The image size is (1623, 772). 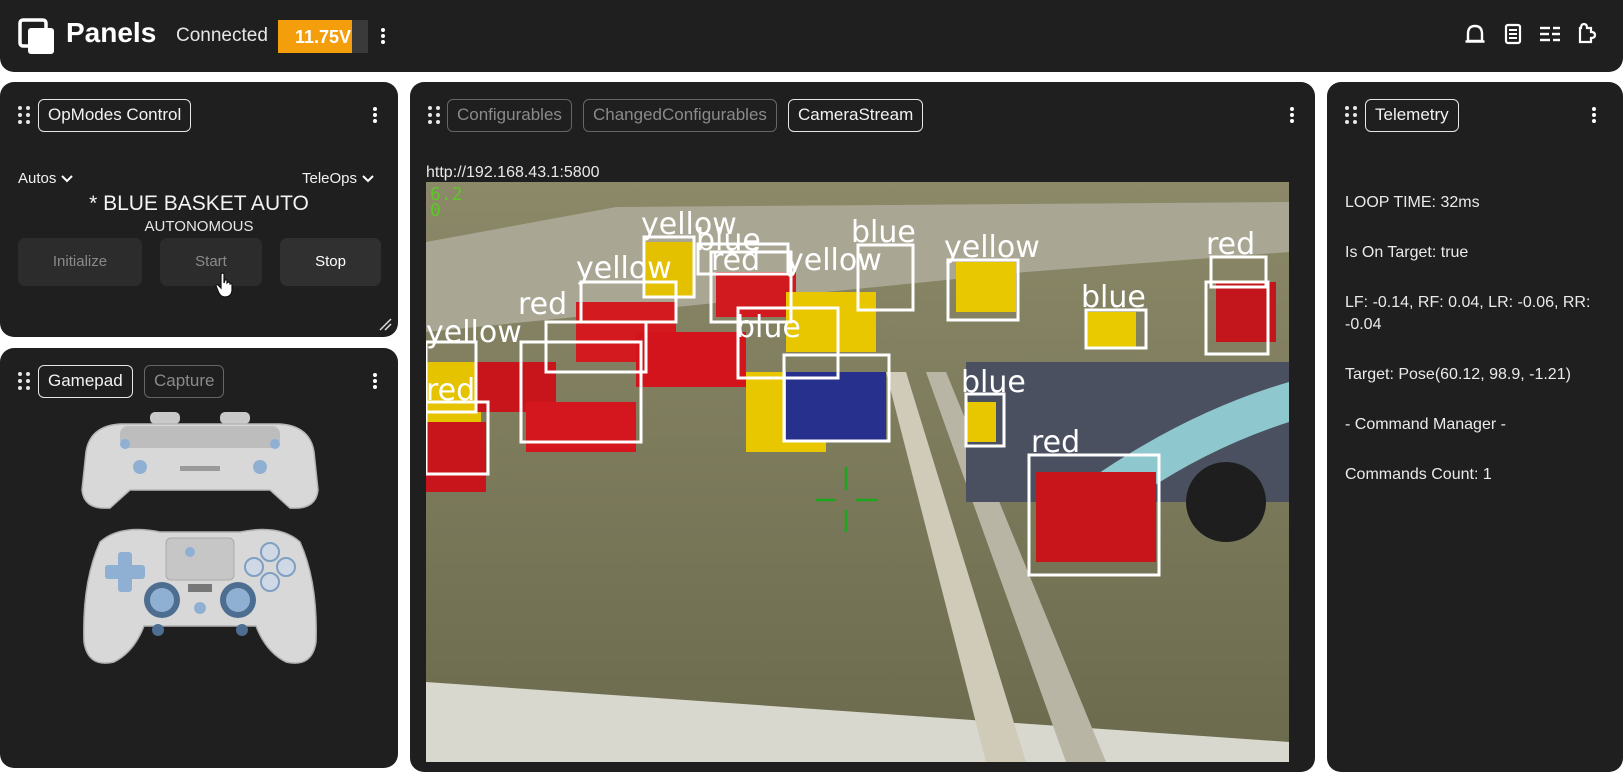 What do you see at coordinates (1475, 34) in the screenshot?
I see `notification-bell-icon` at bounding box center [1475, 34].